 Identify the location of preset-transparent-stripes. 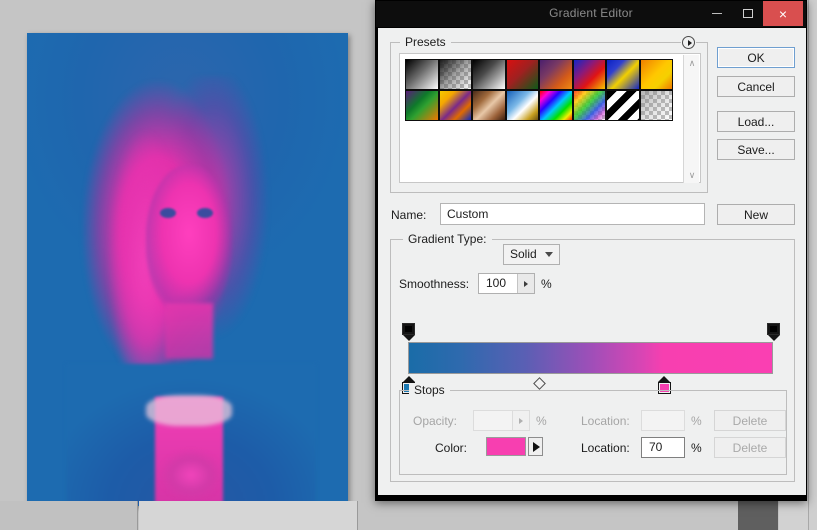
(623, 105).